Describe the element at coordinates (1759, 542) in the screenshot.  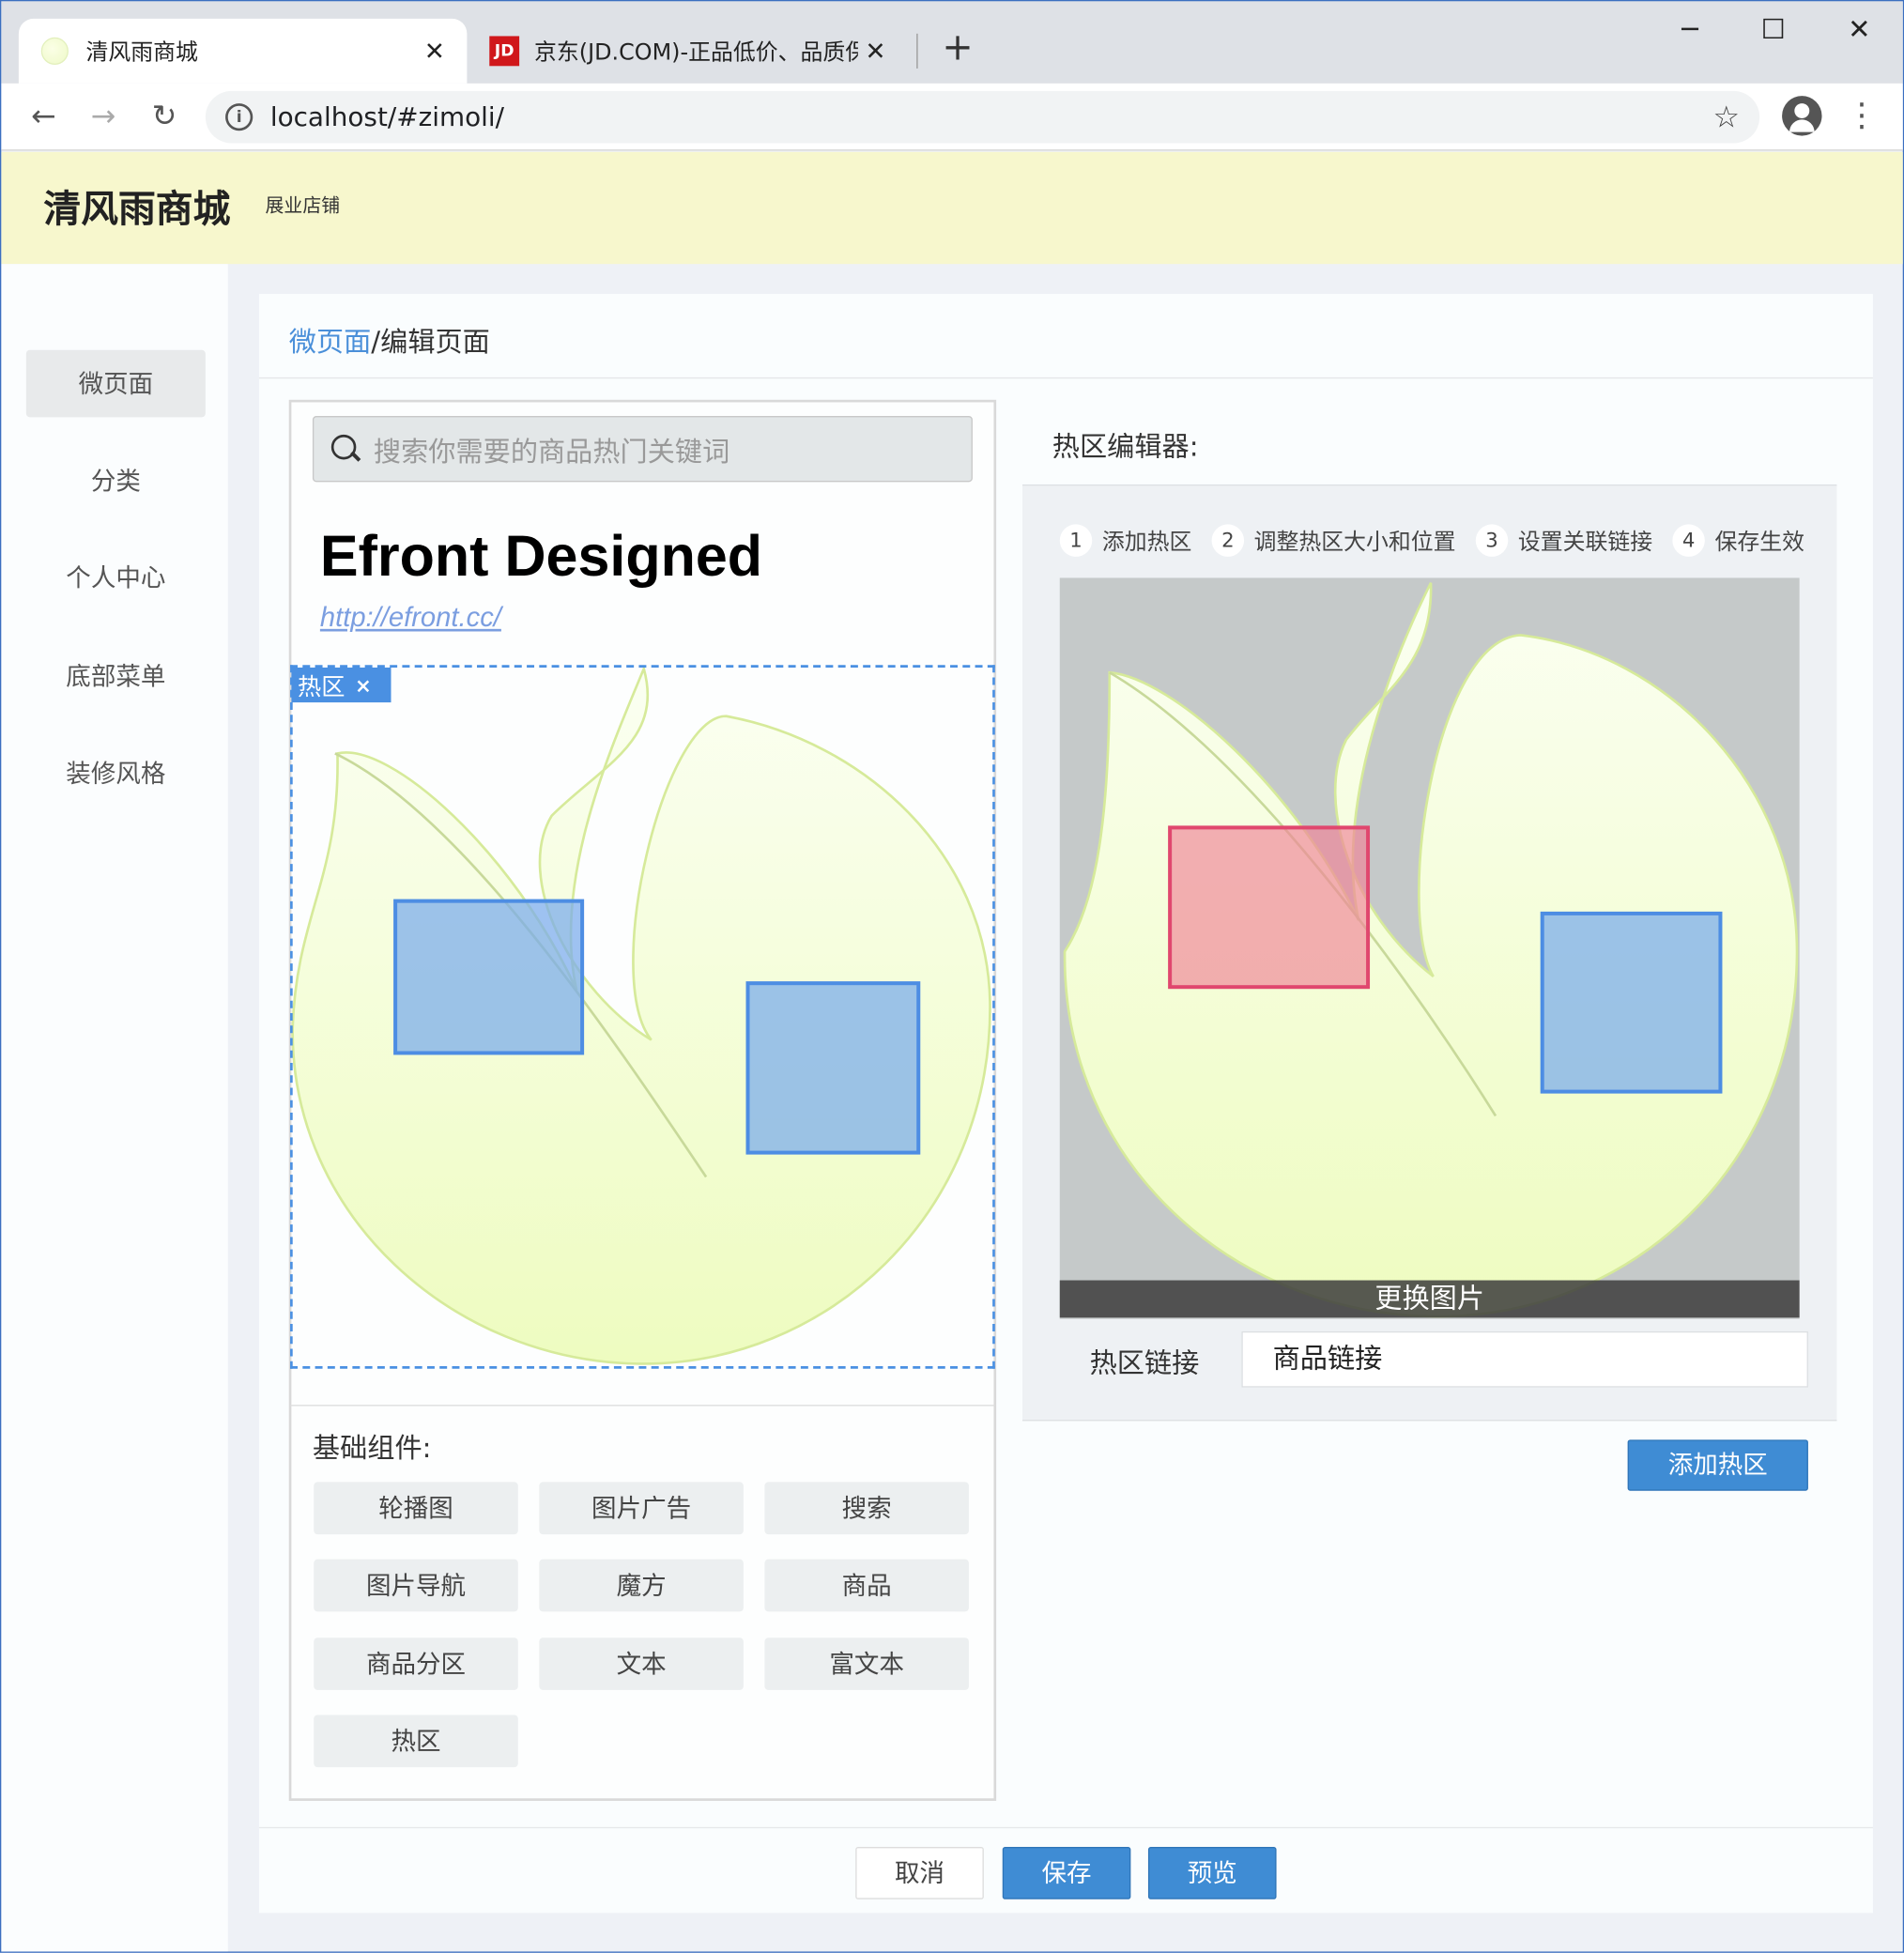
I see `step-label: 保存生效` at that location.